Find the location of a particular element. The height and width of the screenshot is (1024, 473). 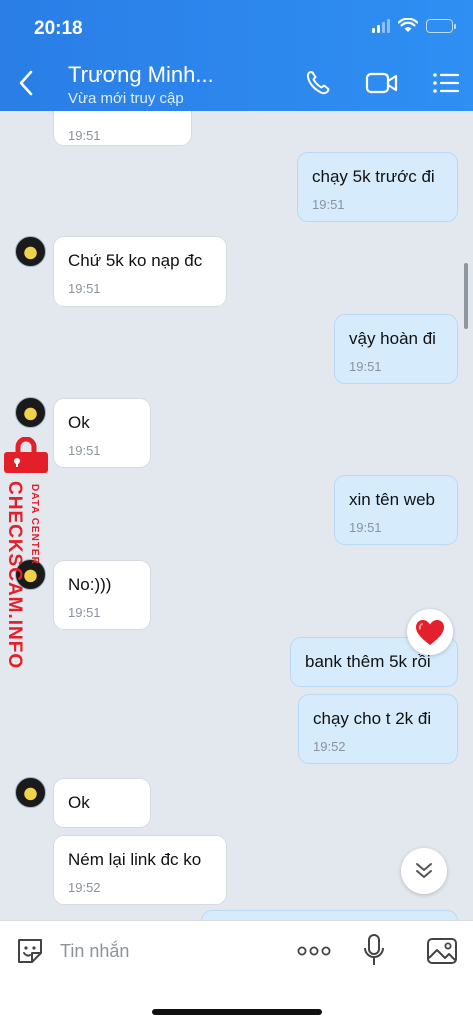

last-seen-status: Vừa mới truy cập is located at coordinates (126, 98).